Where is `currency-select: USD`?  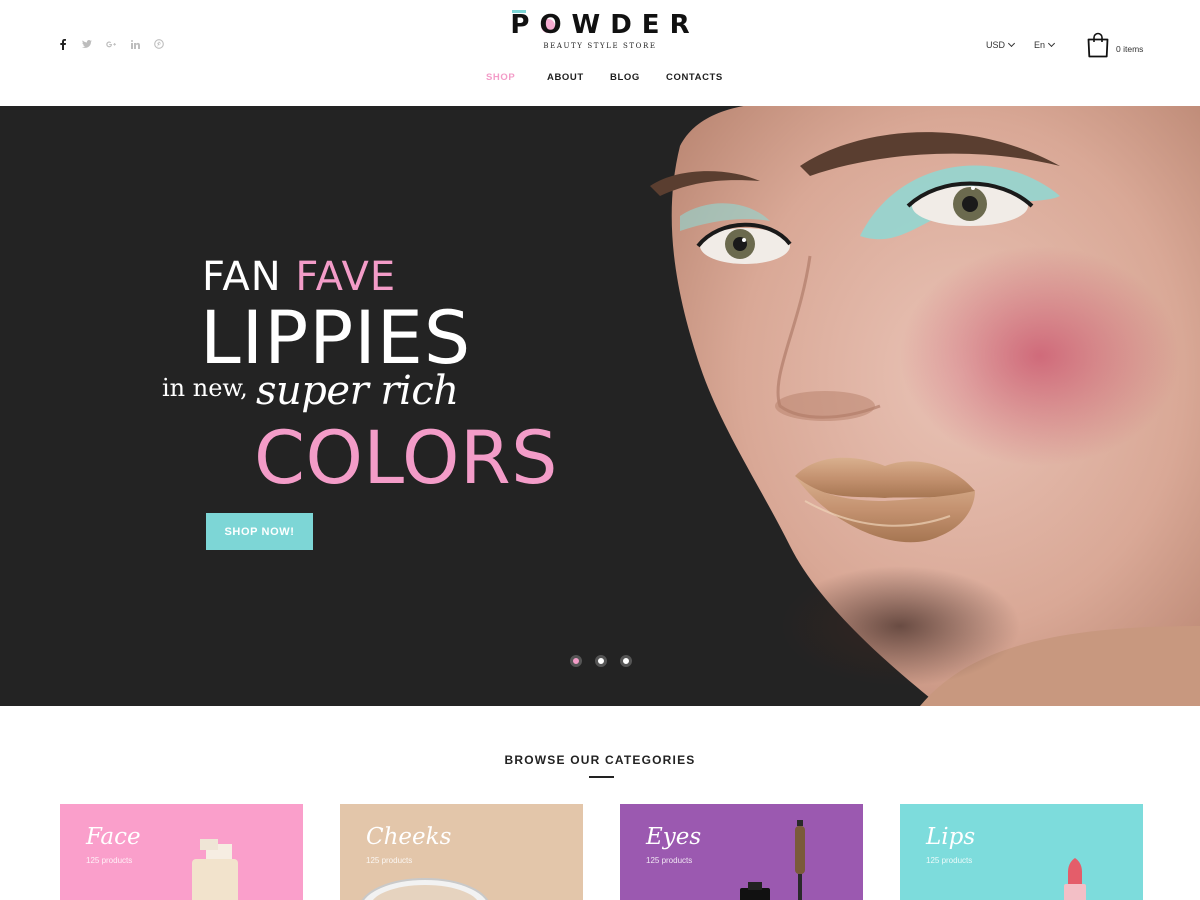 currency-select: USD is located at coordinates (1001, 44).